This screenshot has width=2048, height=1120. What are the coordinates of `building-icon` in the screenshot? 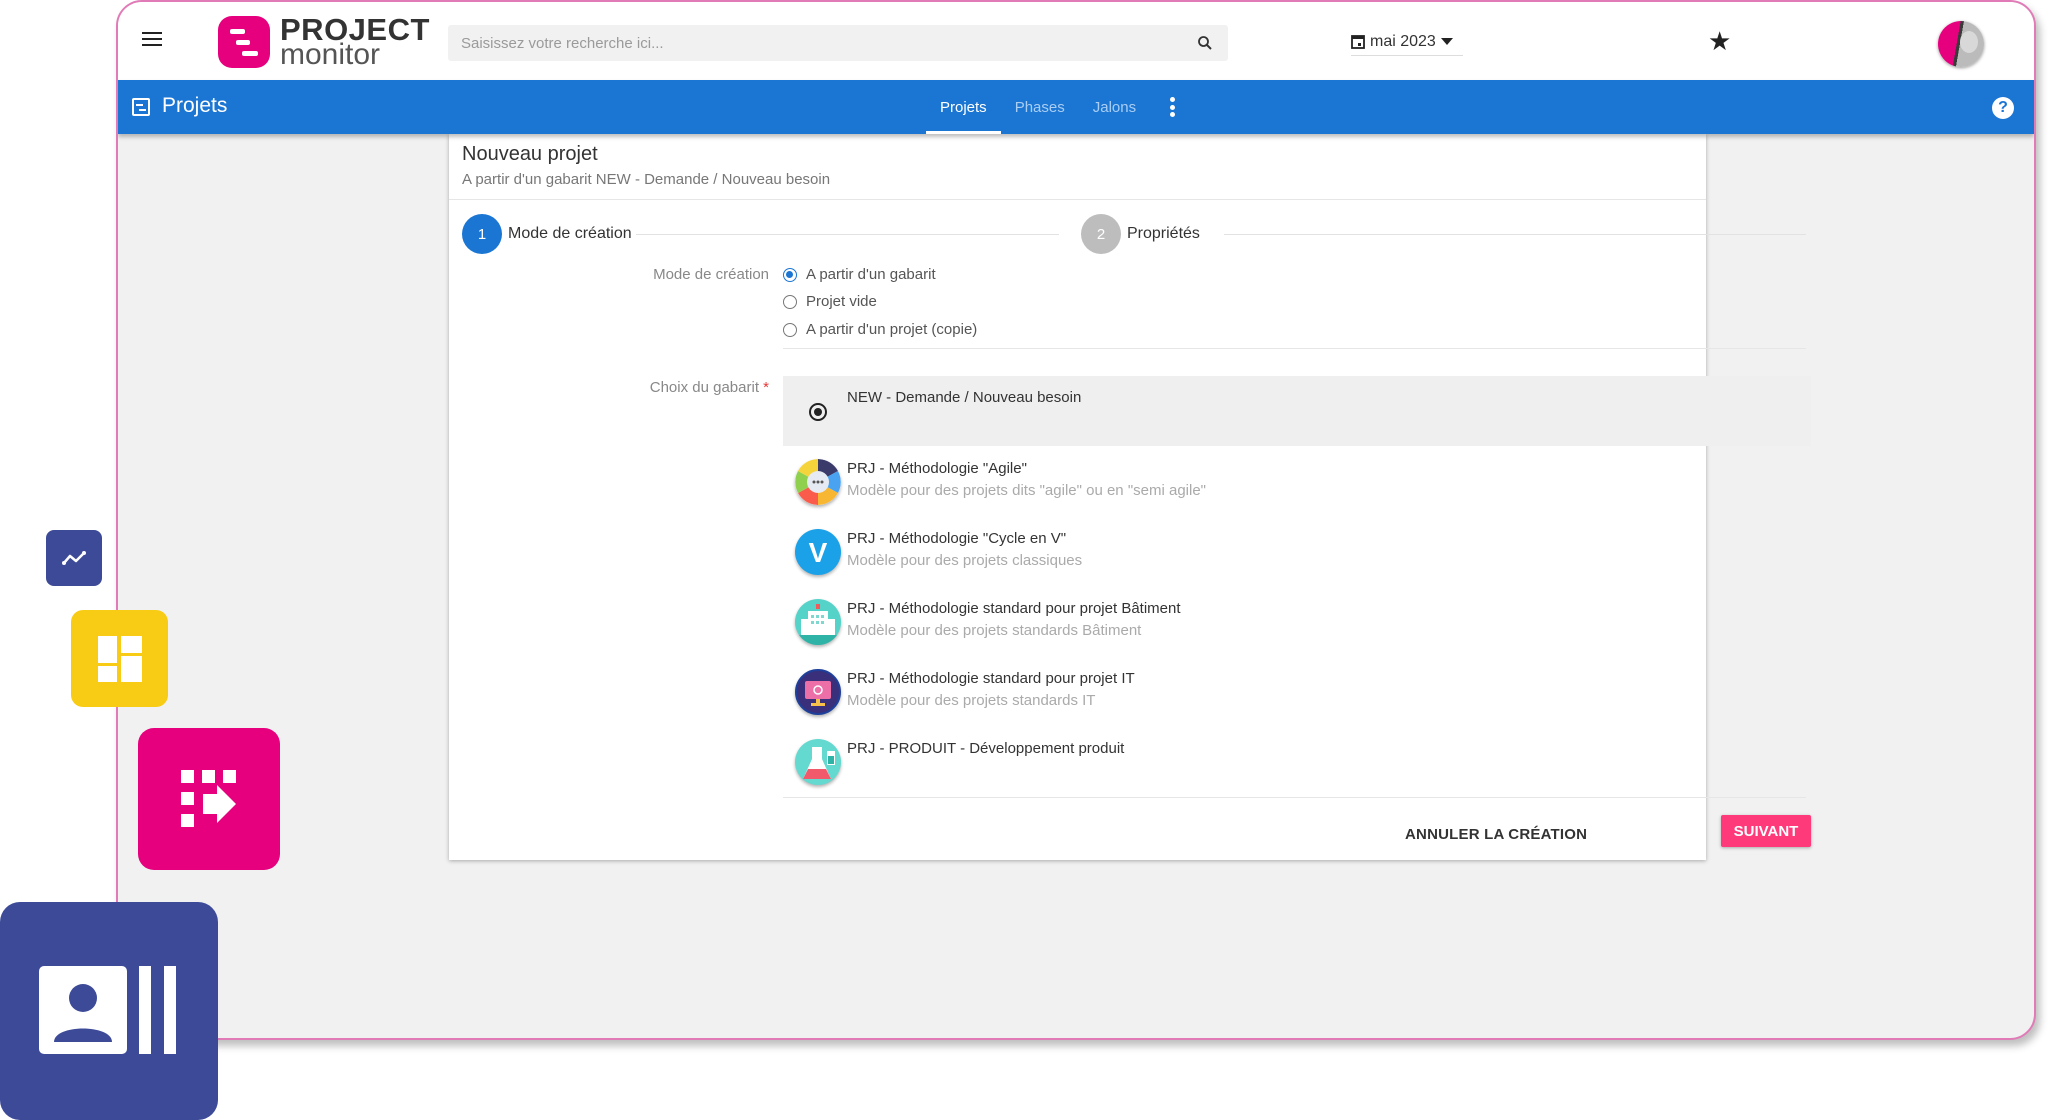 It's located at (818, 622).